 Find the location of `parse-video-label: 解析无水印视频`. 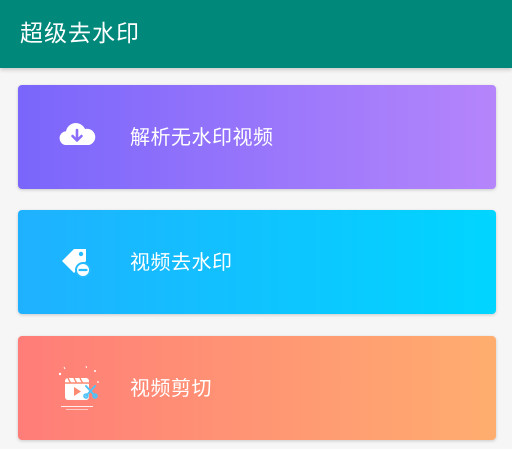

parse-video-label: 解析无水印视频 is located at coordinates (202, 137).